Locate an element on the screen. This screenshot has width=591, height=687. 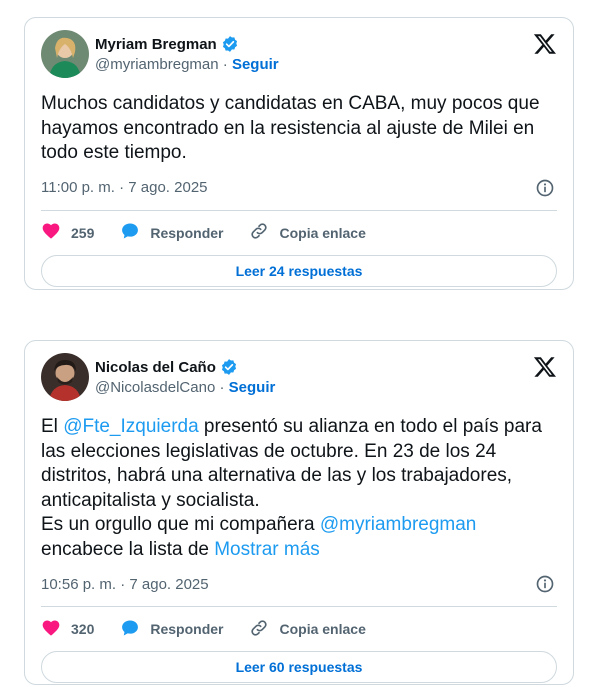
author-handle: @myriambregman is located at coordinates (157, 64).